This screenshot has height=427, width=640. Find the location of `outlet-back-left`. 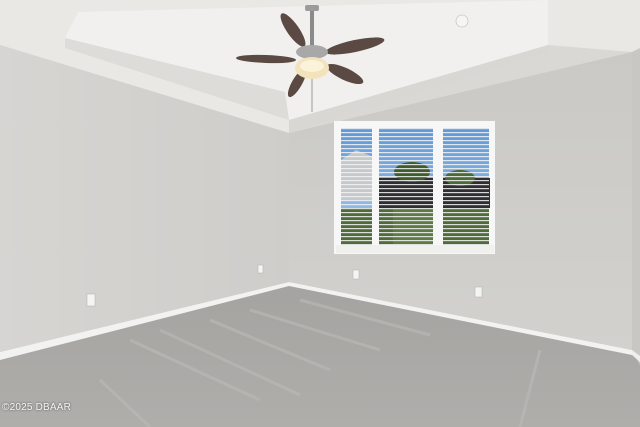

outlet-back-left is located at coordinates (356, 274).